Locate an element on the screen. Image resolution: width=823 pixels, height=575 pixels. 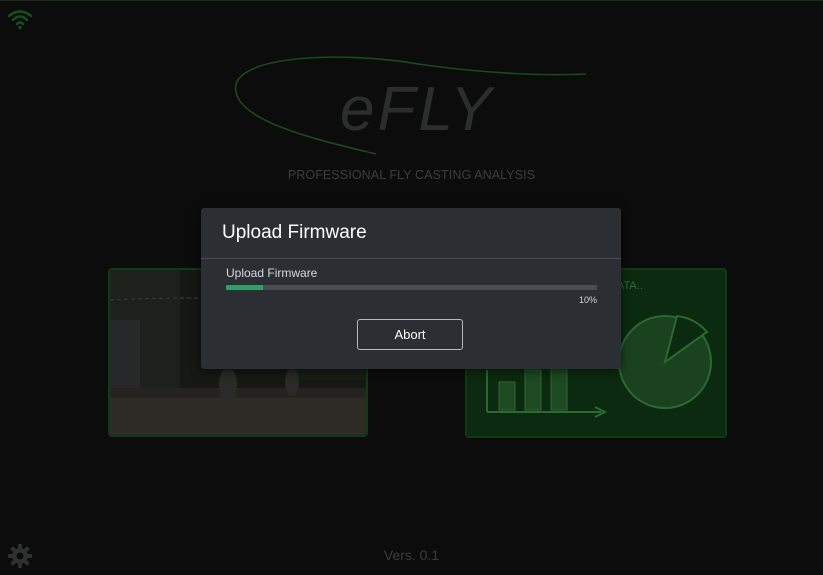
progress-label: Upload Firmware is located at coordinates (272, 273).